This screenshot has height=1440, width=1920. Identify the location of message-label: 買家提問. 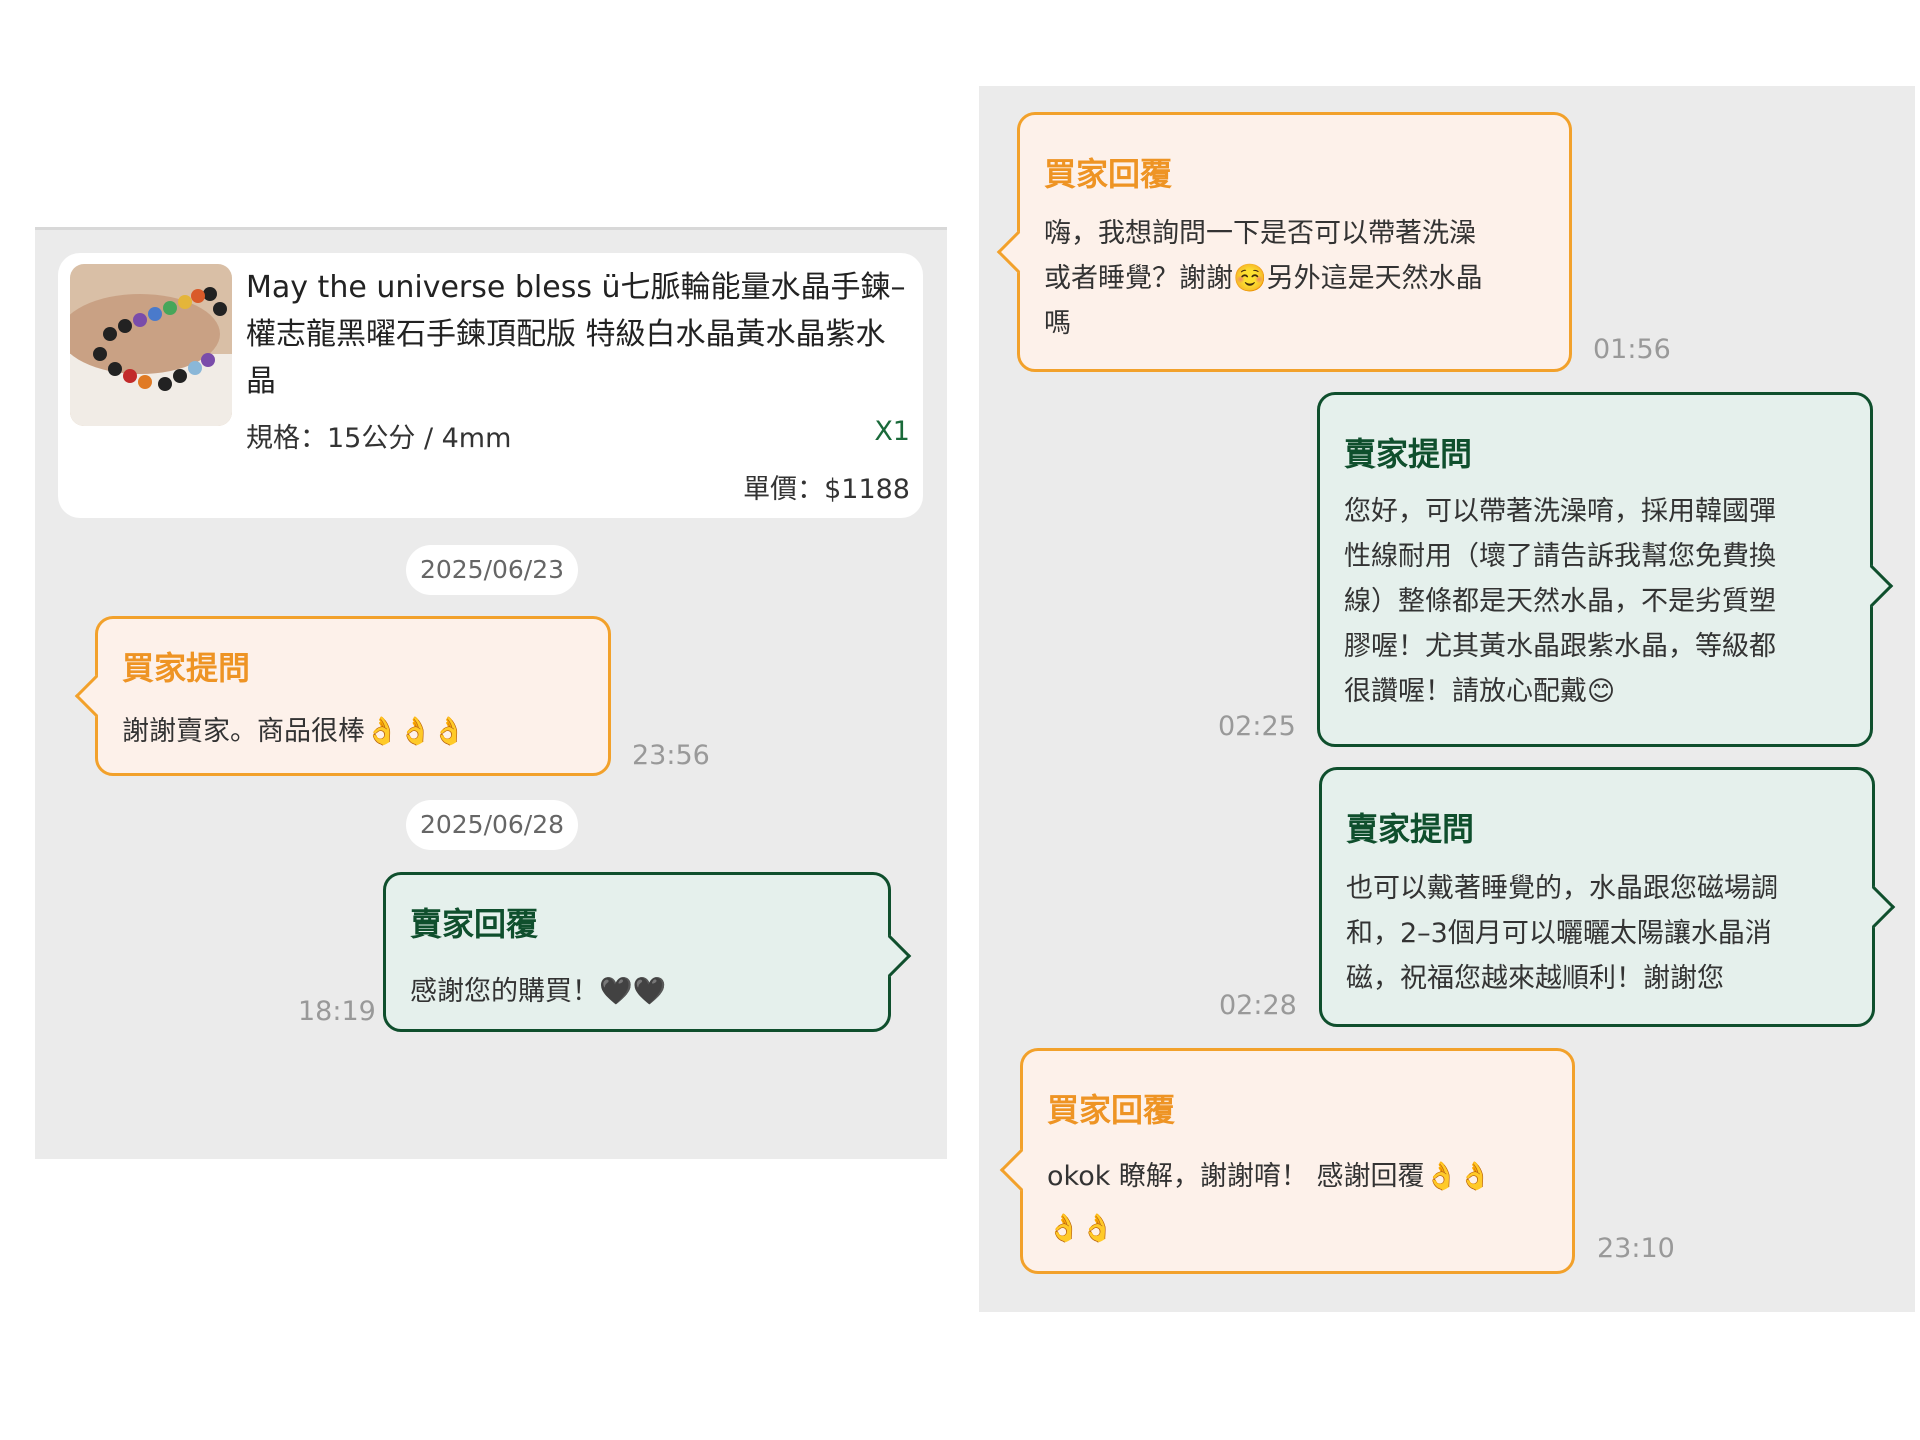
(186, 668).